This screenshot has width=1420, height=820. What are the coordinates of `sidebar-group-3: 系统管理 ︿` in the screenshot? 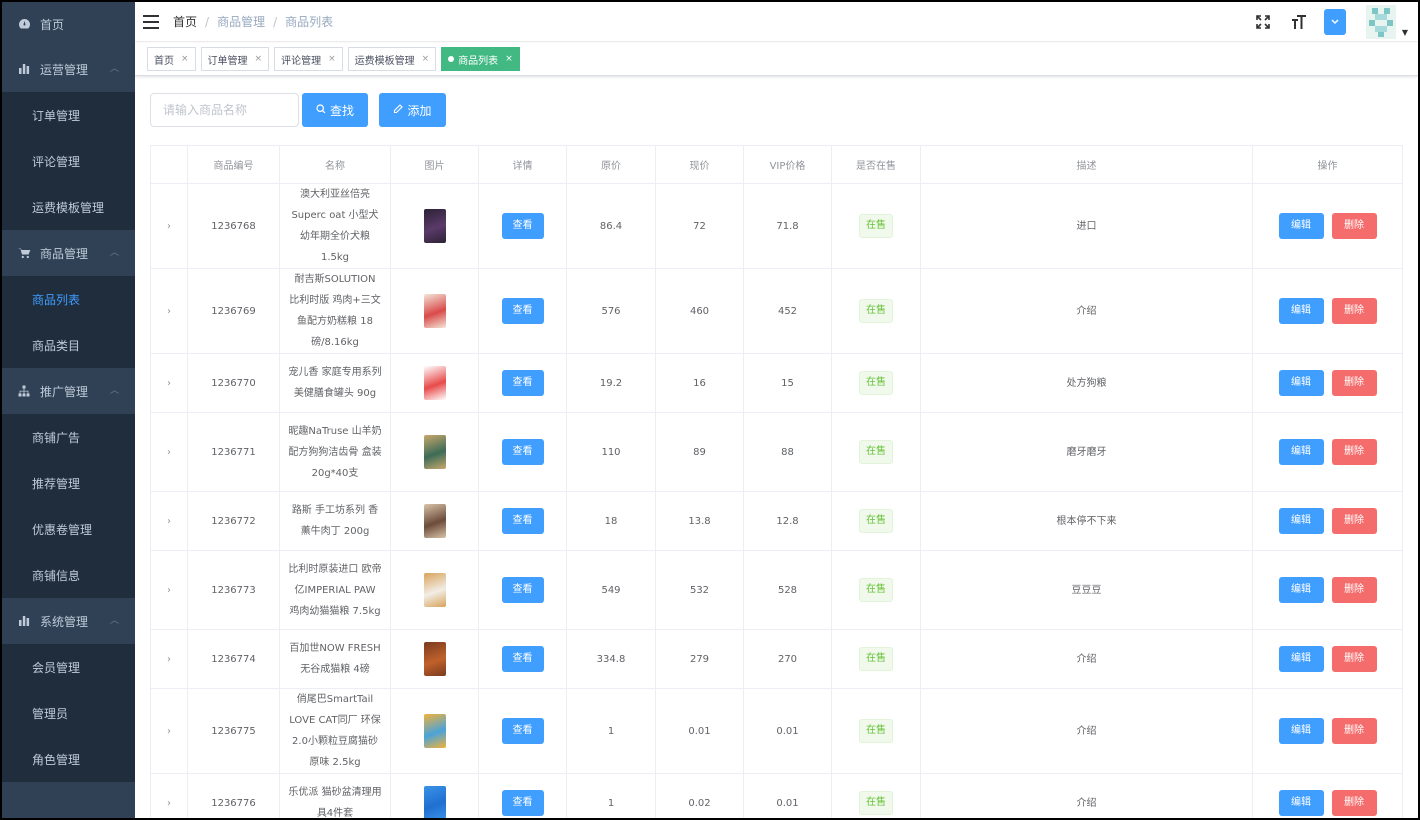 It's located at (68, 621).